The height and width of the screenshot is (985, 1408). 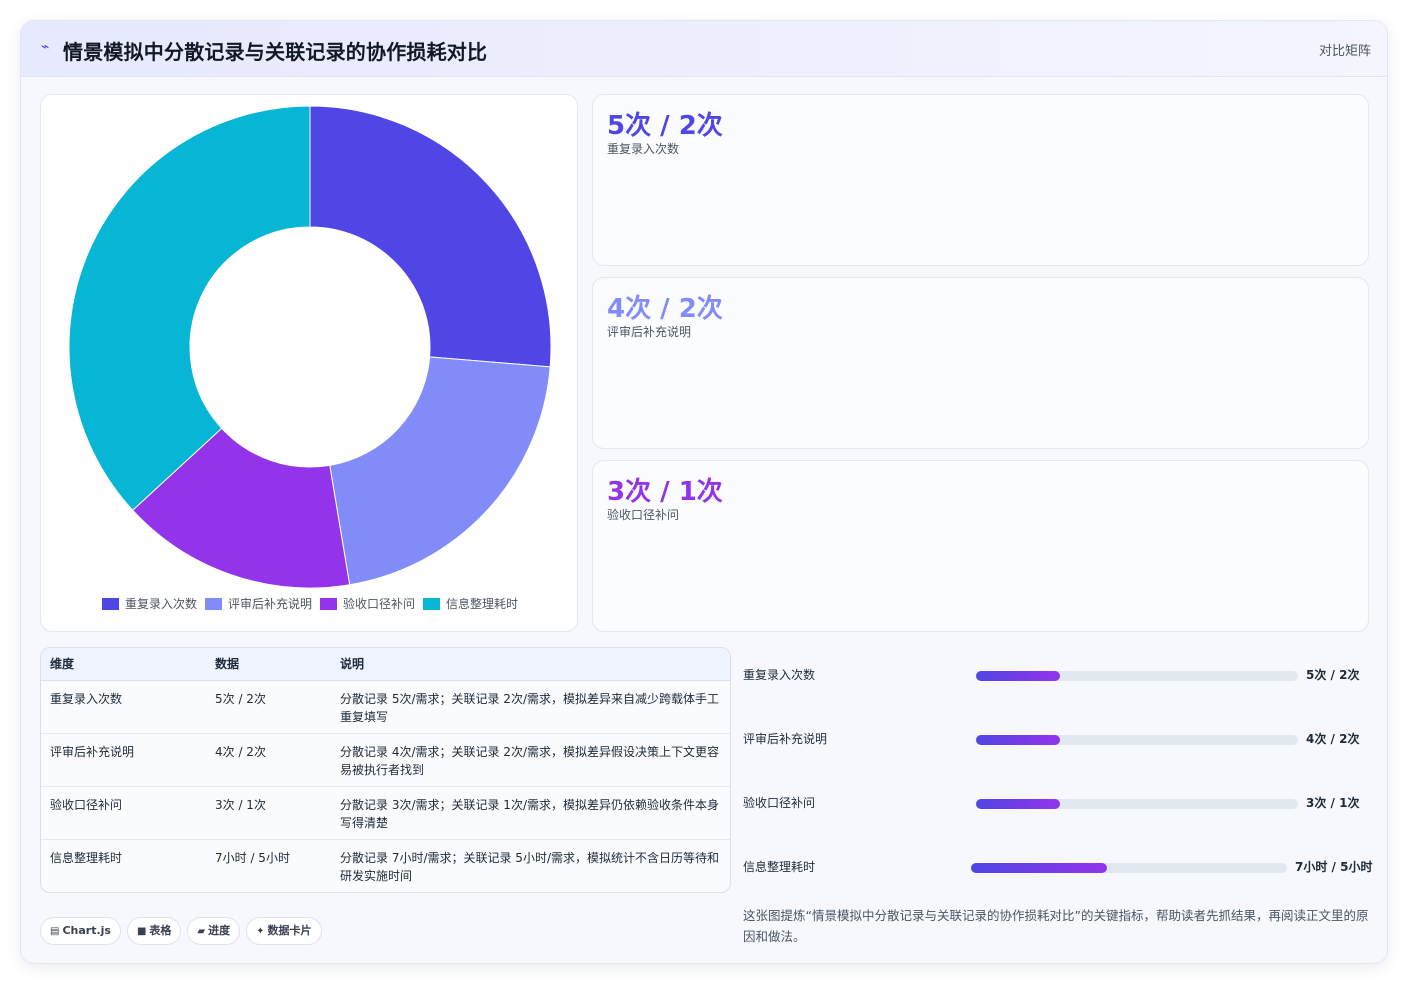 I want to click on progress-label: 信息整理耗时, so click(x=779, y=867).